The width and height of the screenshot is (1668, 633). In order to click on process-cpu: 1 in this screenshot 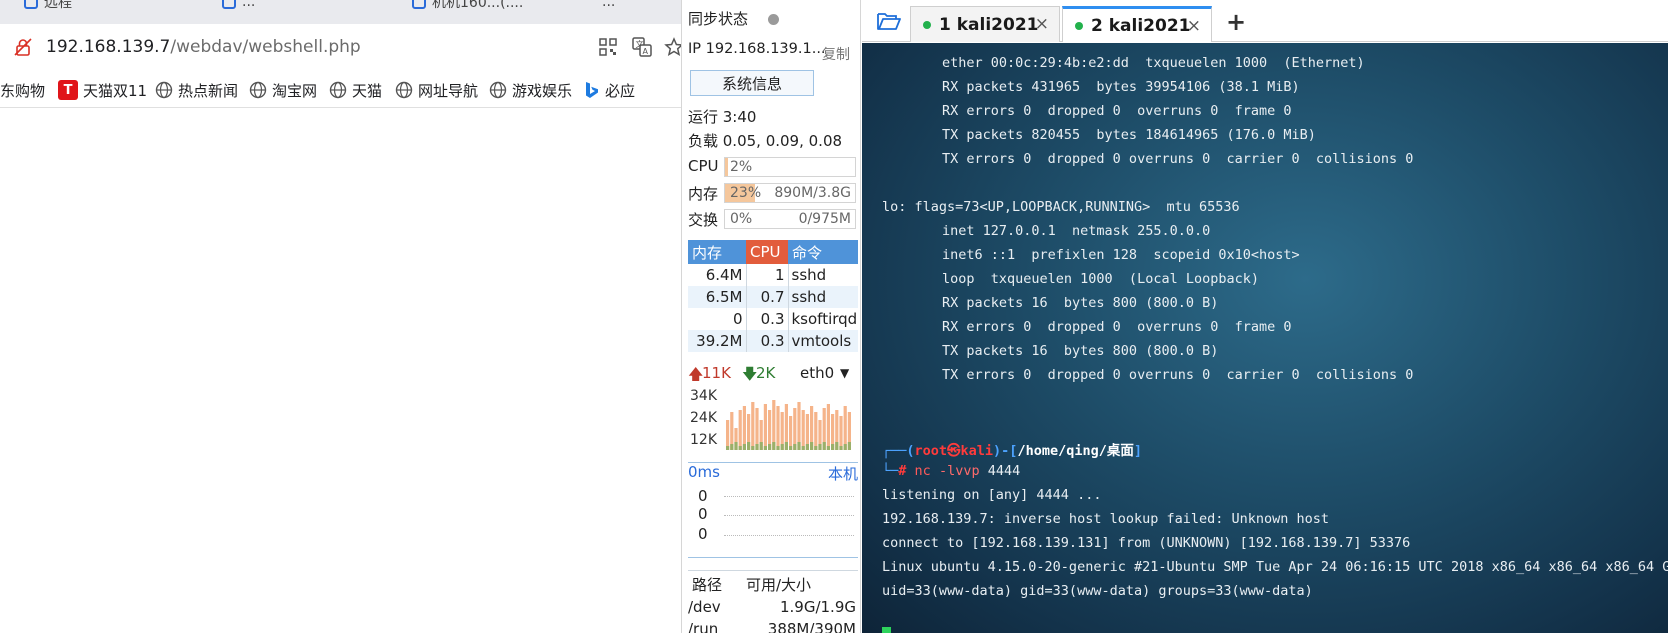, I will do `click(766, 275)`.